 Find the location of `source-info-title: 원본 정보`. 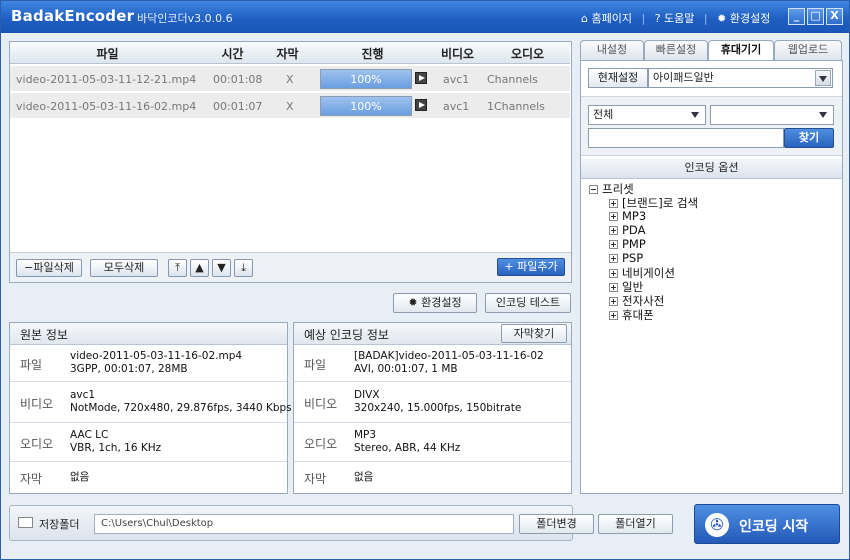

source-info-title: 원본 정보 is located at coordinates (44, 335).